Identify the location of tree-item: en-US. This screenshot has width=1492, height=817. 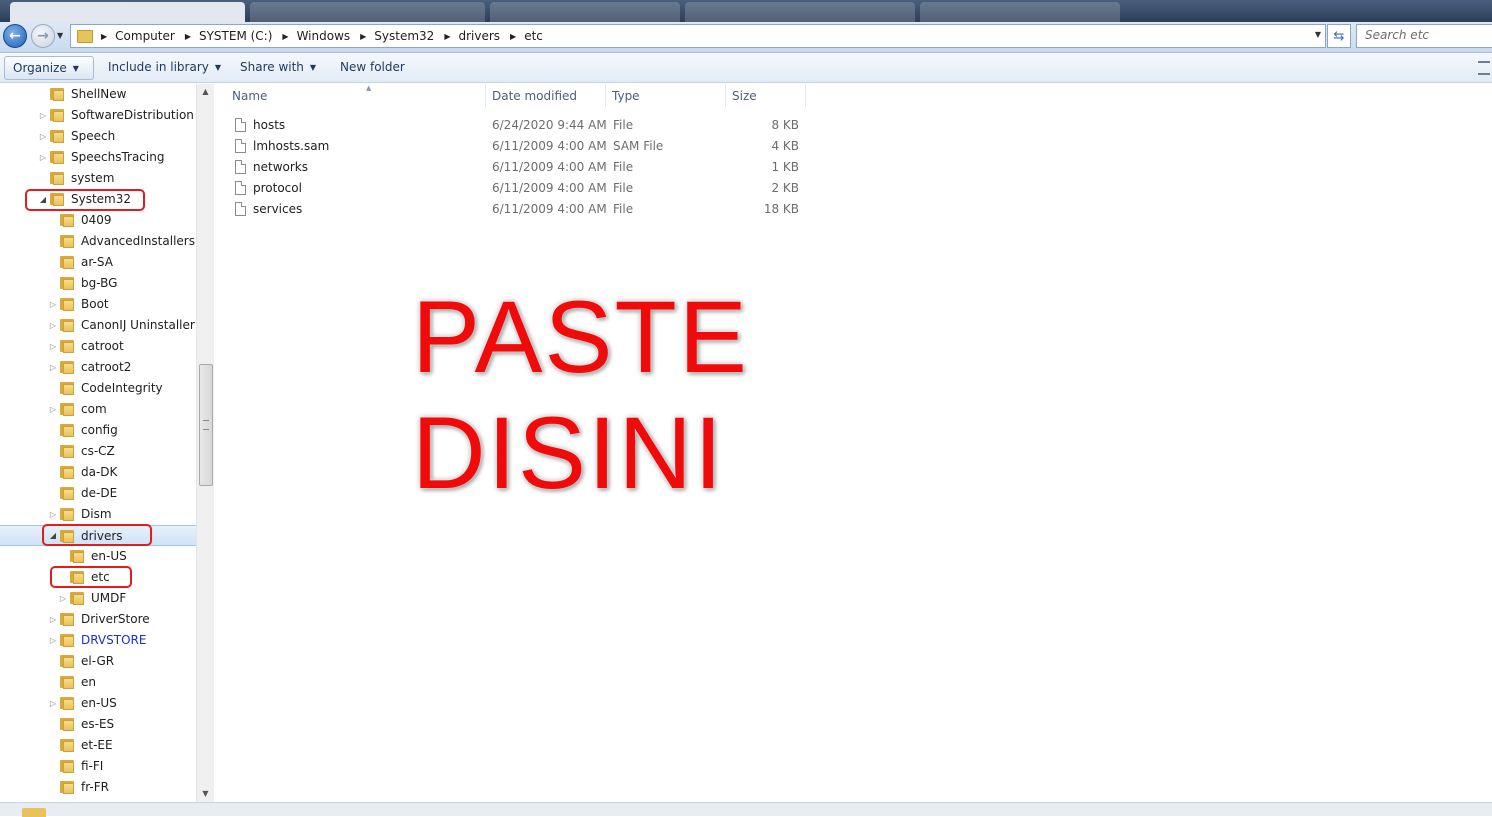
(98, 556).